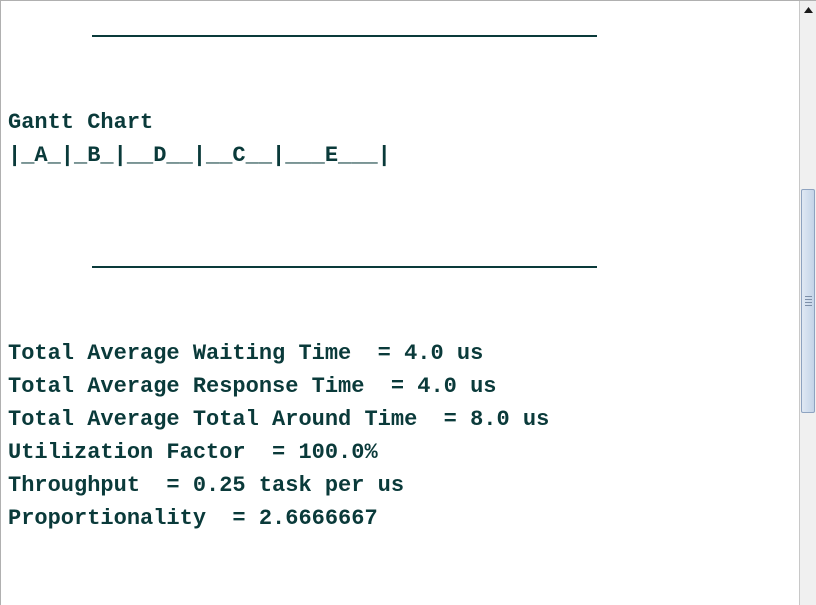  I want to click on stat-utilization: Utilization Factor = 100.0%, so click(193, 452).